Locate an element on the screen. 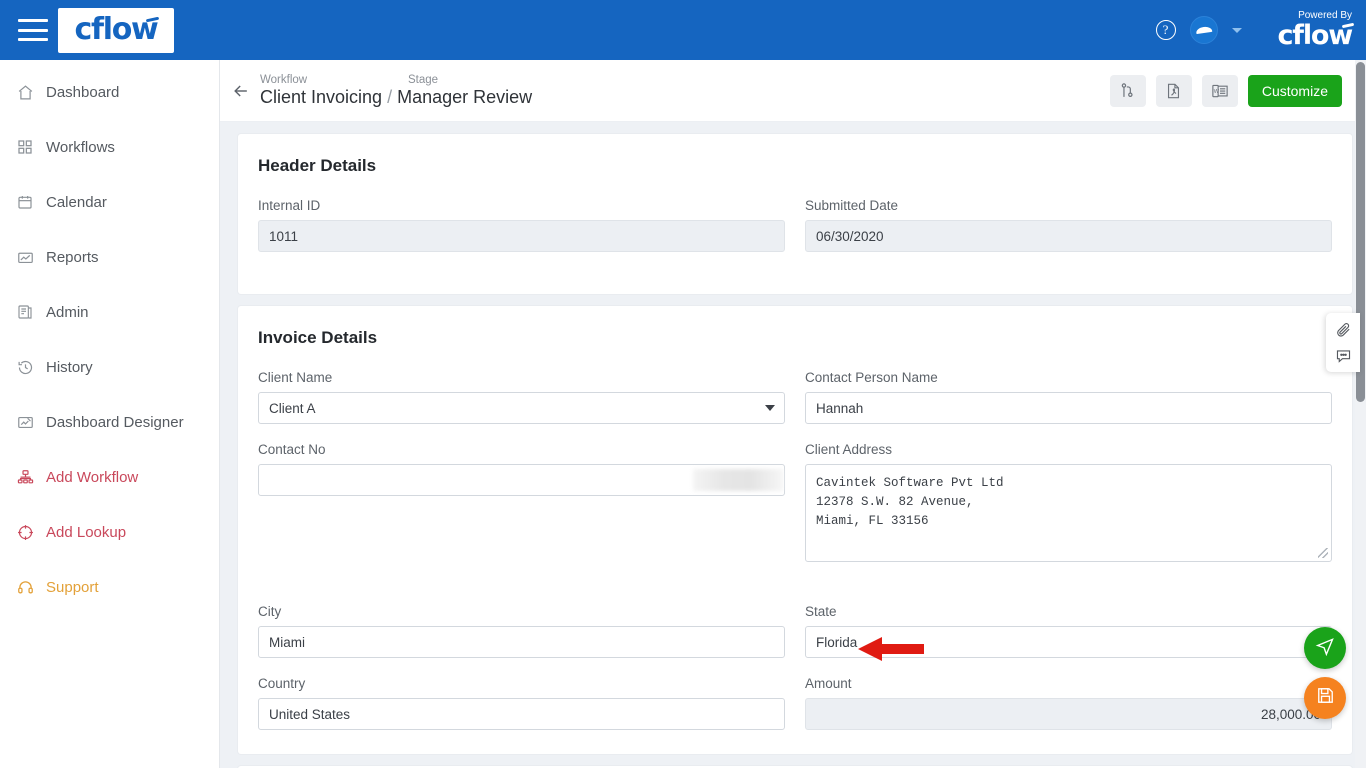  topbar-right-group: ? Powered By cflow is located at coordinates (1260, 31).